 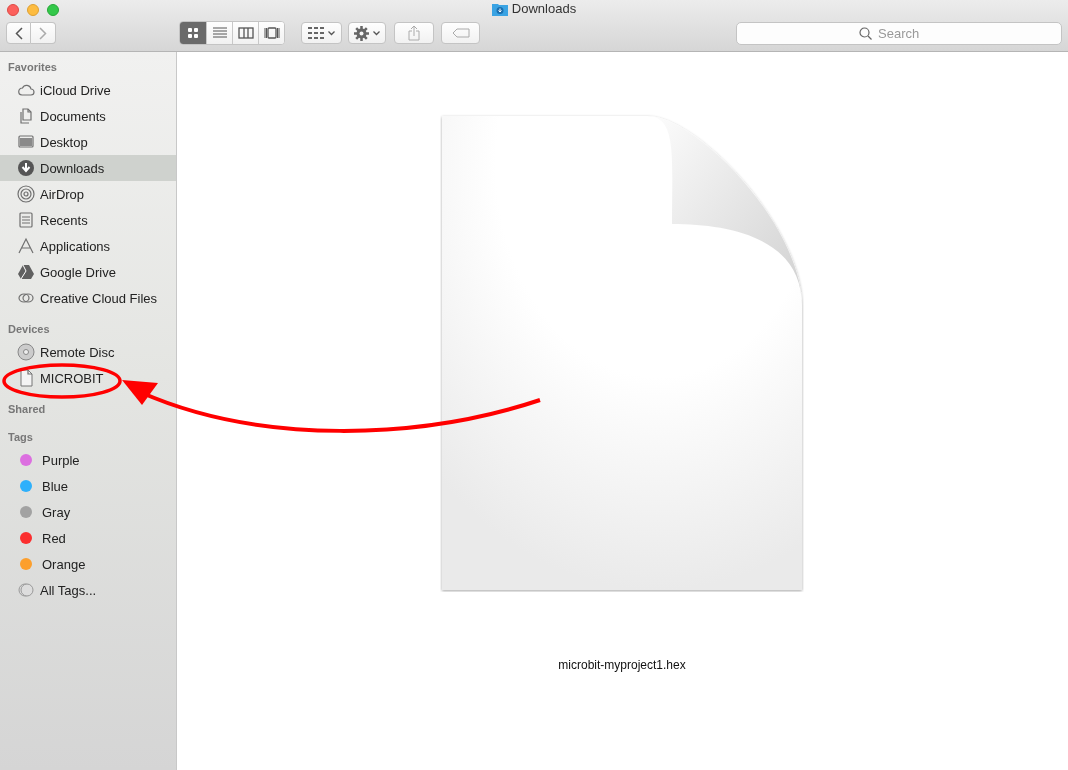 What do you see at coordinates (20, 437) in the screenshot?
I see `section-heading: Tags` at bounding box center [20, 437].